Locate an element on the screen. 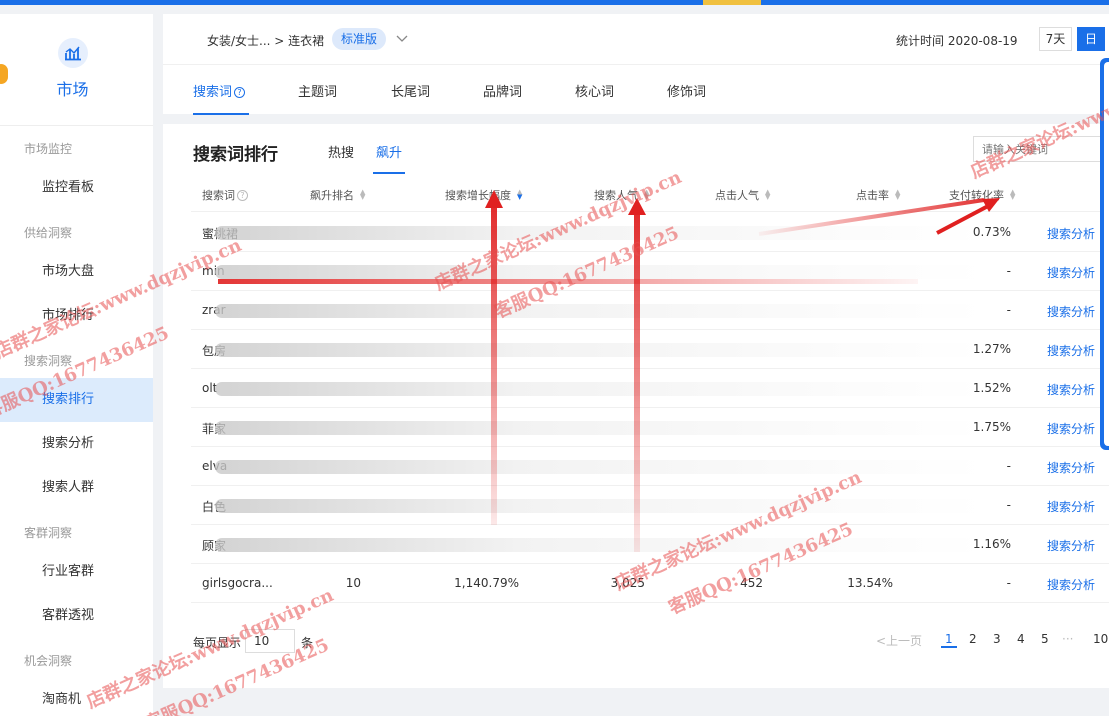 This screenshot has width=1109, height=716. page-2-button: 2 is located at coordinates (973, 639).